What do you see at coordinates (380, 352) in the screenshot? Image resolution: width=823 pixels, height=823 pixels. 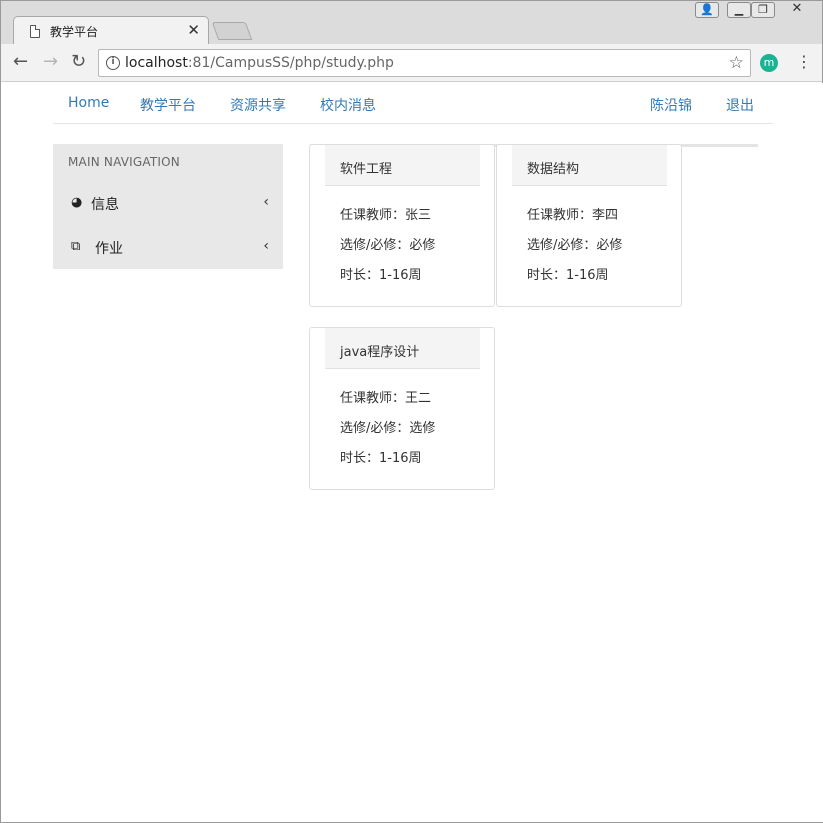 I see `course-title: java程序设计` at bounding box center [380, 352].